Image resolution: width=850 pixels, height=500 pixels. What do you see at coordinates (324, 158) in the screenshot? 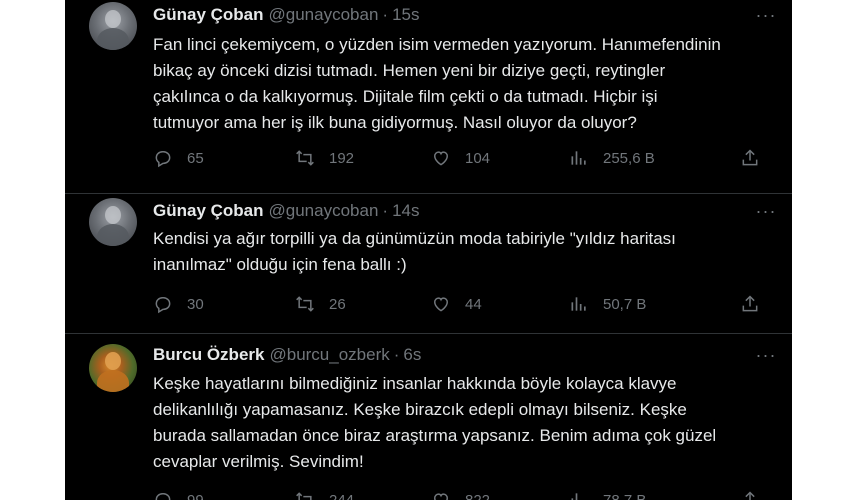
I see `retweet-button: 192` at bounding box center [324, 158].